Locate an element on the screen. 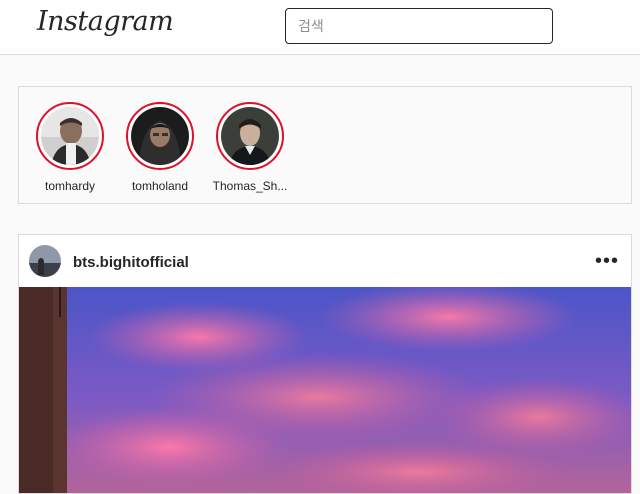 Image resolution: width=640 pixels, height=494 pixels. instagram-logo: Instagram is located at coordinates (105, 21).